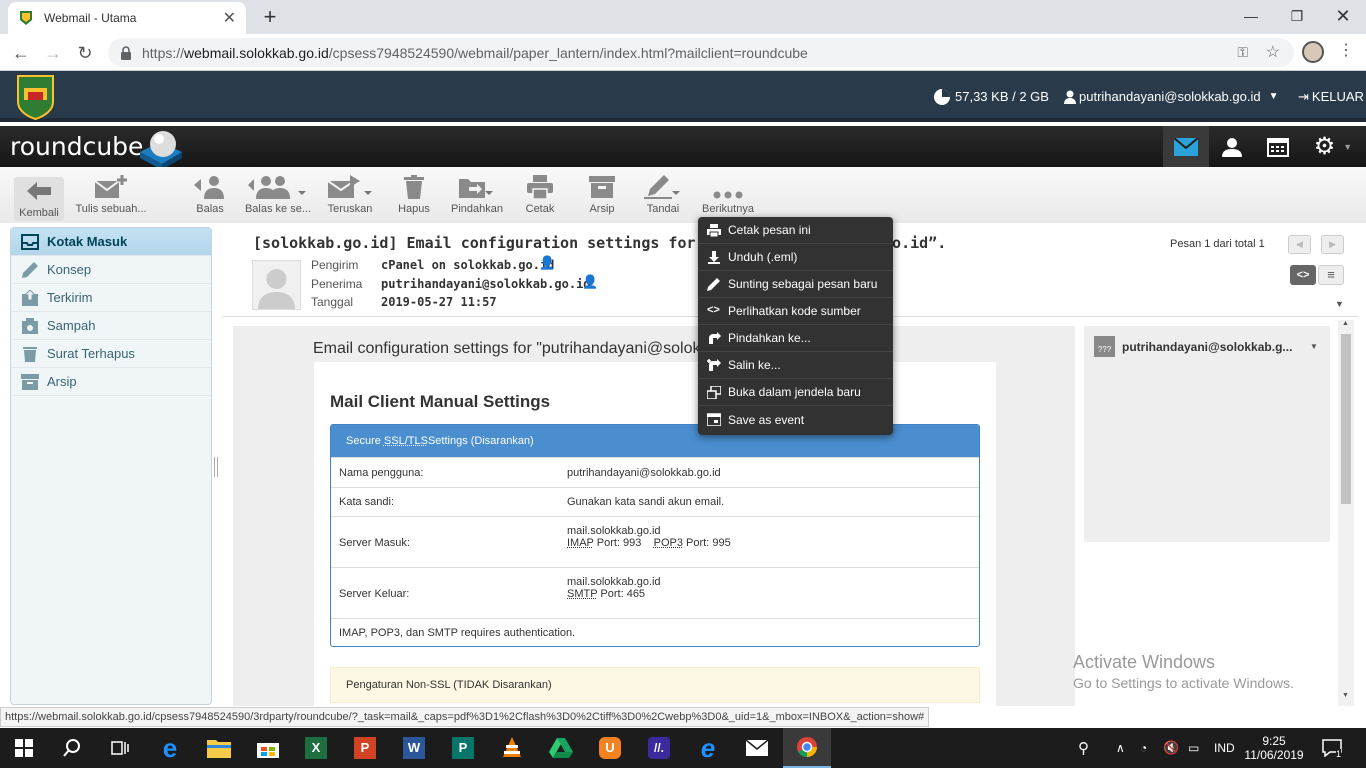 Image resolution: width=1366 pixels, height=768 pixels. What do you see at coordinates (795, 284) in the screenshot?
I see `menu-edit-as-new: Sunting sebagai pesan baru` at bounding box center [795, 284].